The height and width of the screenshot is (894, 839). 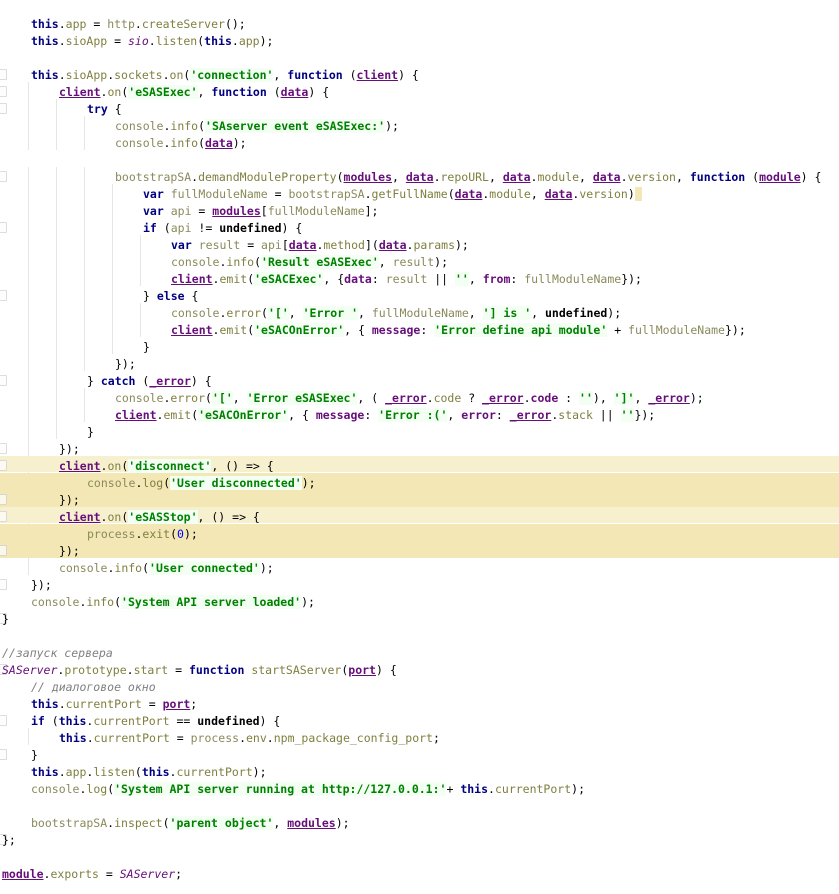 What do you see at coordinates (603, 194) in the screenshot?
I see `member-name: version` at bounding box center [603, 194].